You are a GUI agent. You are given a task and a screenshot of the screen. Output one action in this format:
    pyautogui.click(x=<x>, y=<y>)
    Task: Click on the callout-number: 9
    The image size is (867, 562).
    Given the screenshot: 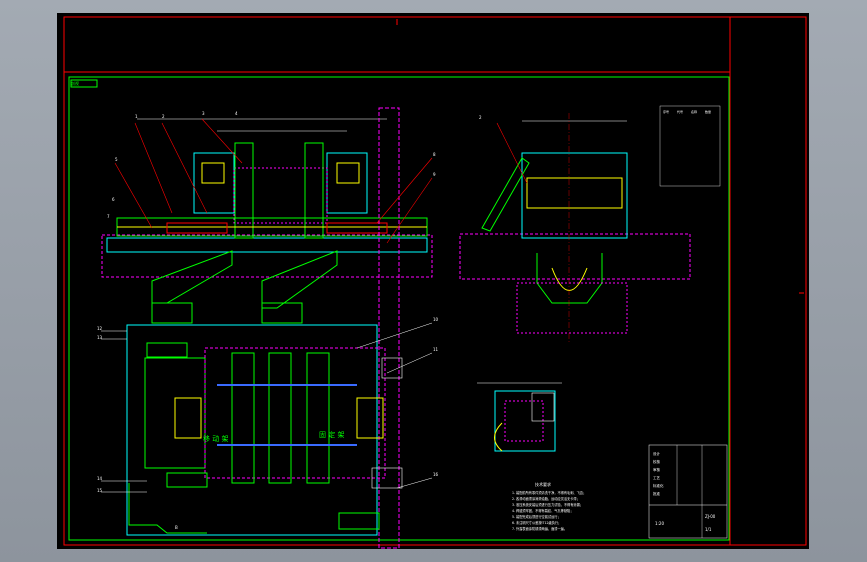 What is the action you would take?
    pyautogui.click(x=434, y=174)
    